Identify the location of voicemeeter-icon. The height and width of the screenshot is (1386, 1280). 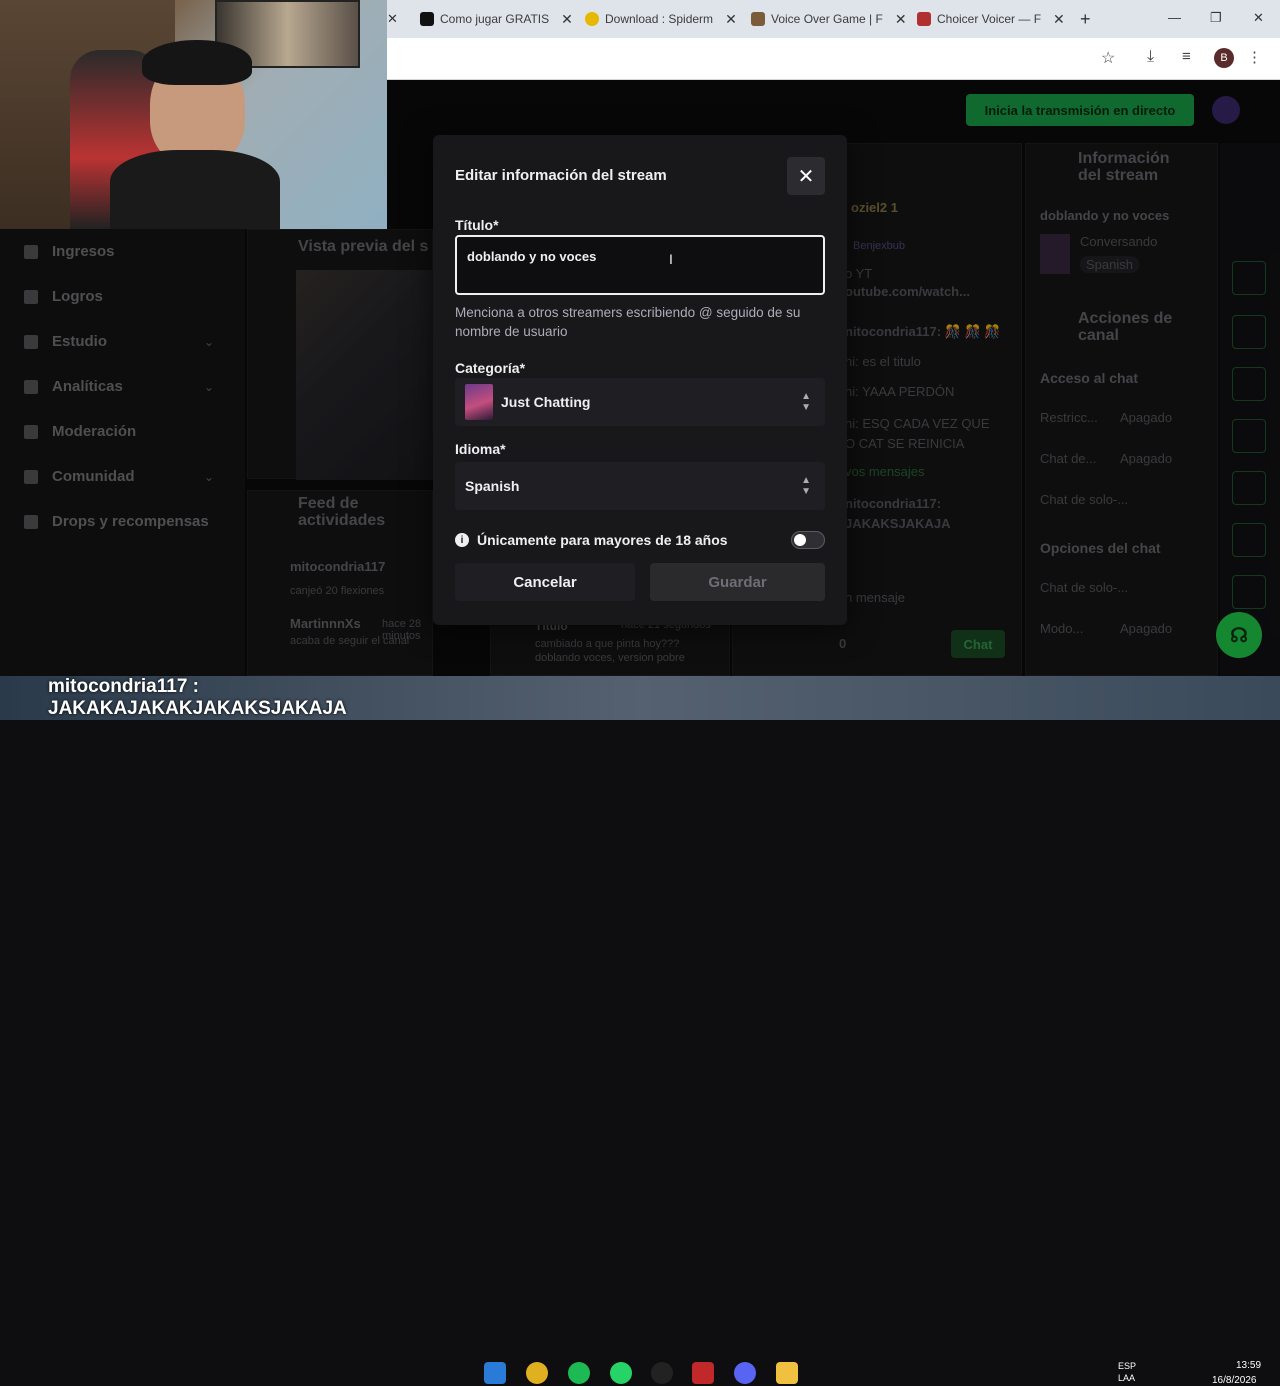
(703, 1373).